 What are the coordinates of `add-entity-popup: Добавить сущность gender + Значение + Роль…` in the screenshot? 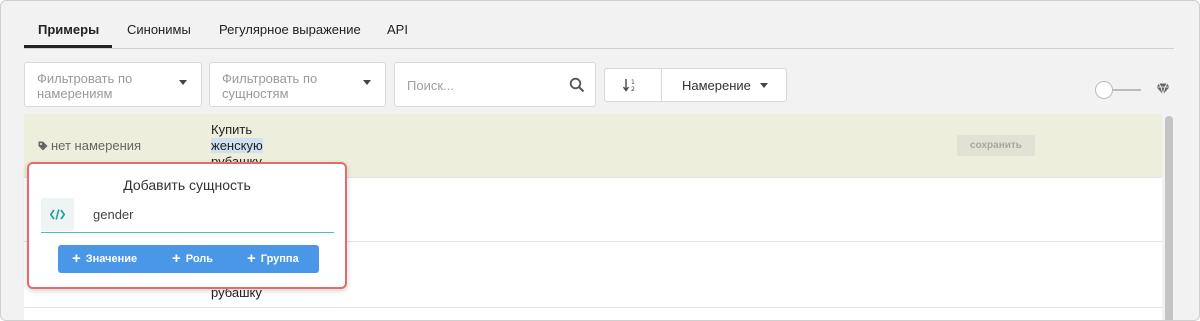 It's located at (187, 225).